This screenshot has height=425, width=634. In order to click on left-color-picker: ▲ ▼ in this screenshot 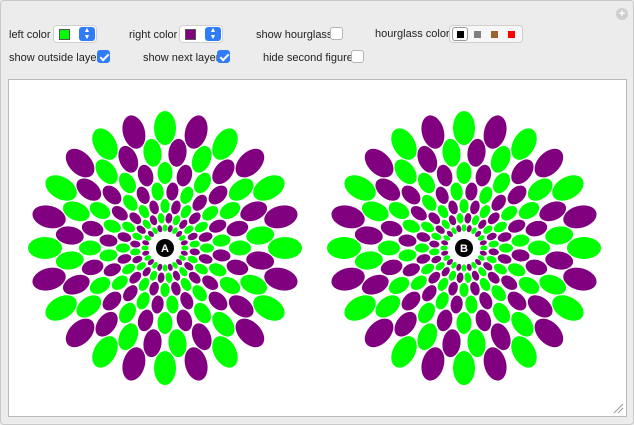, I will do `click(75, 34)`.